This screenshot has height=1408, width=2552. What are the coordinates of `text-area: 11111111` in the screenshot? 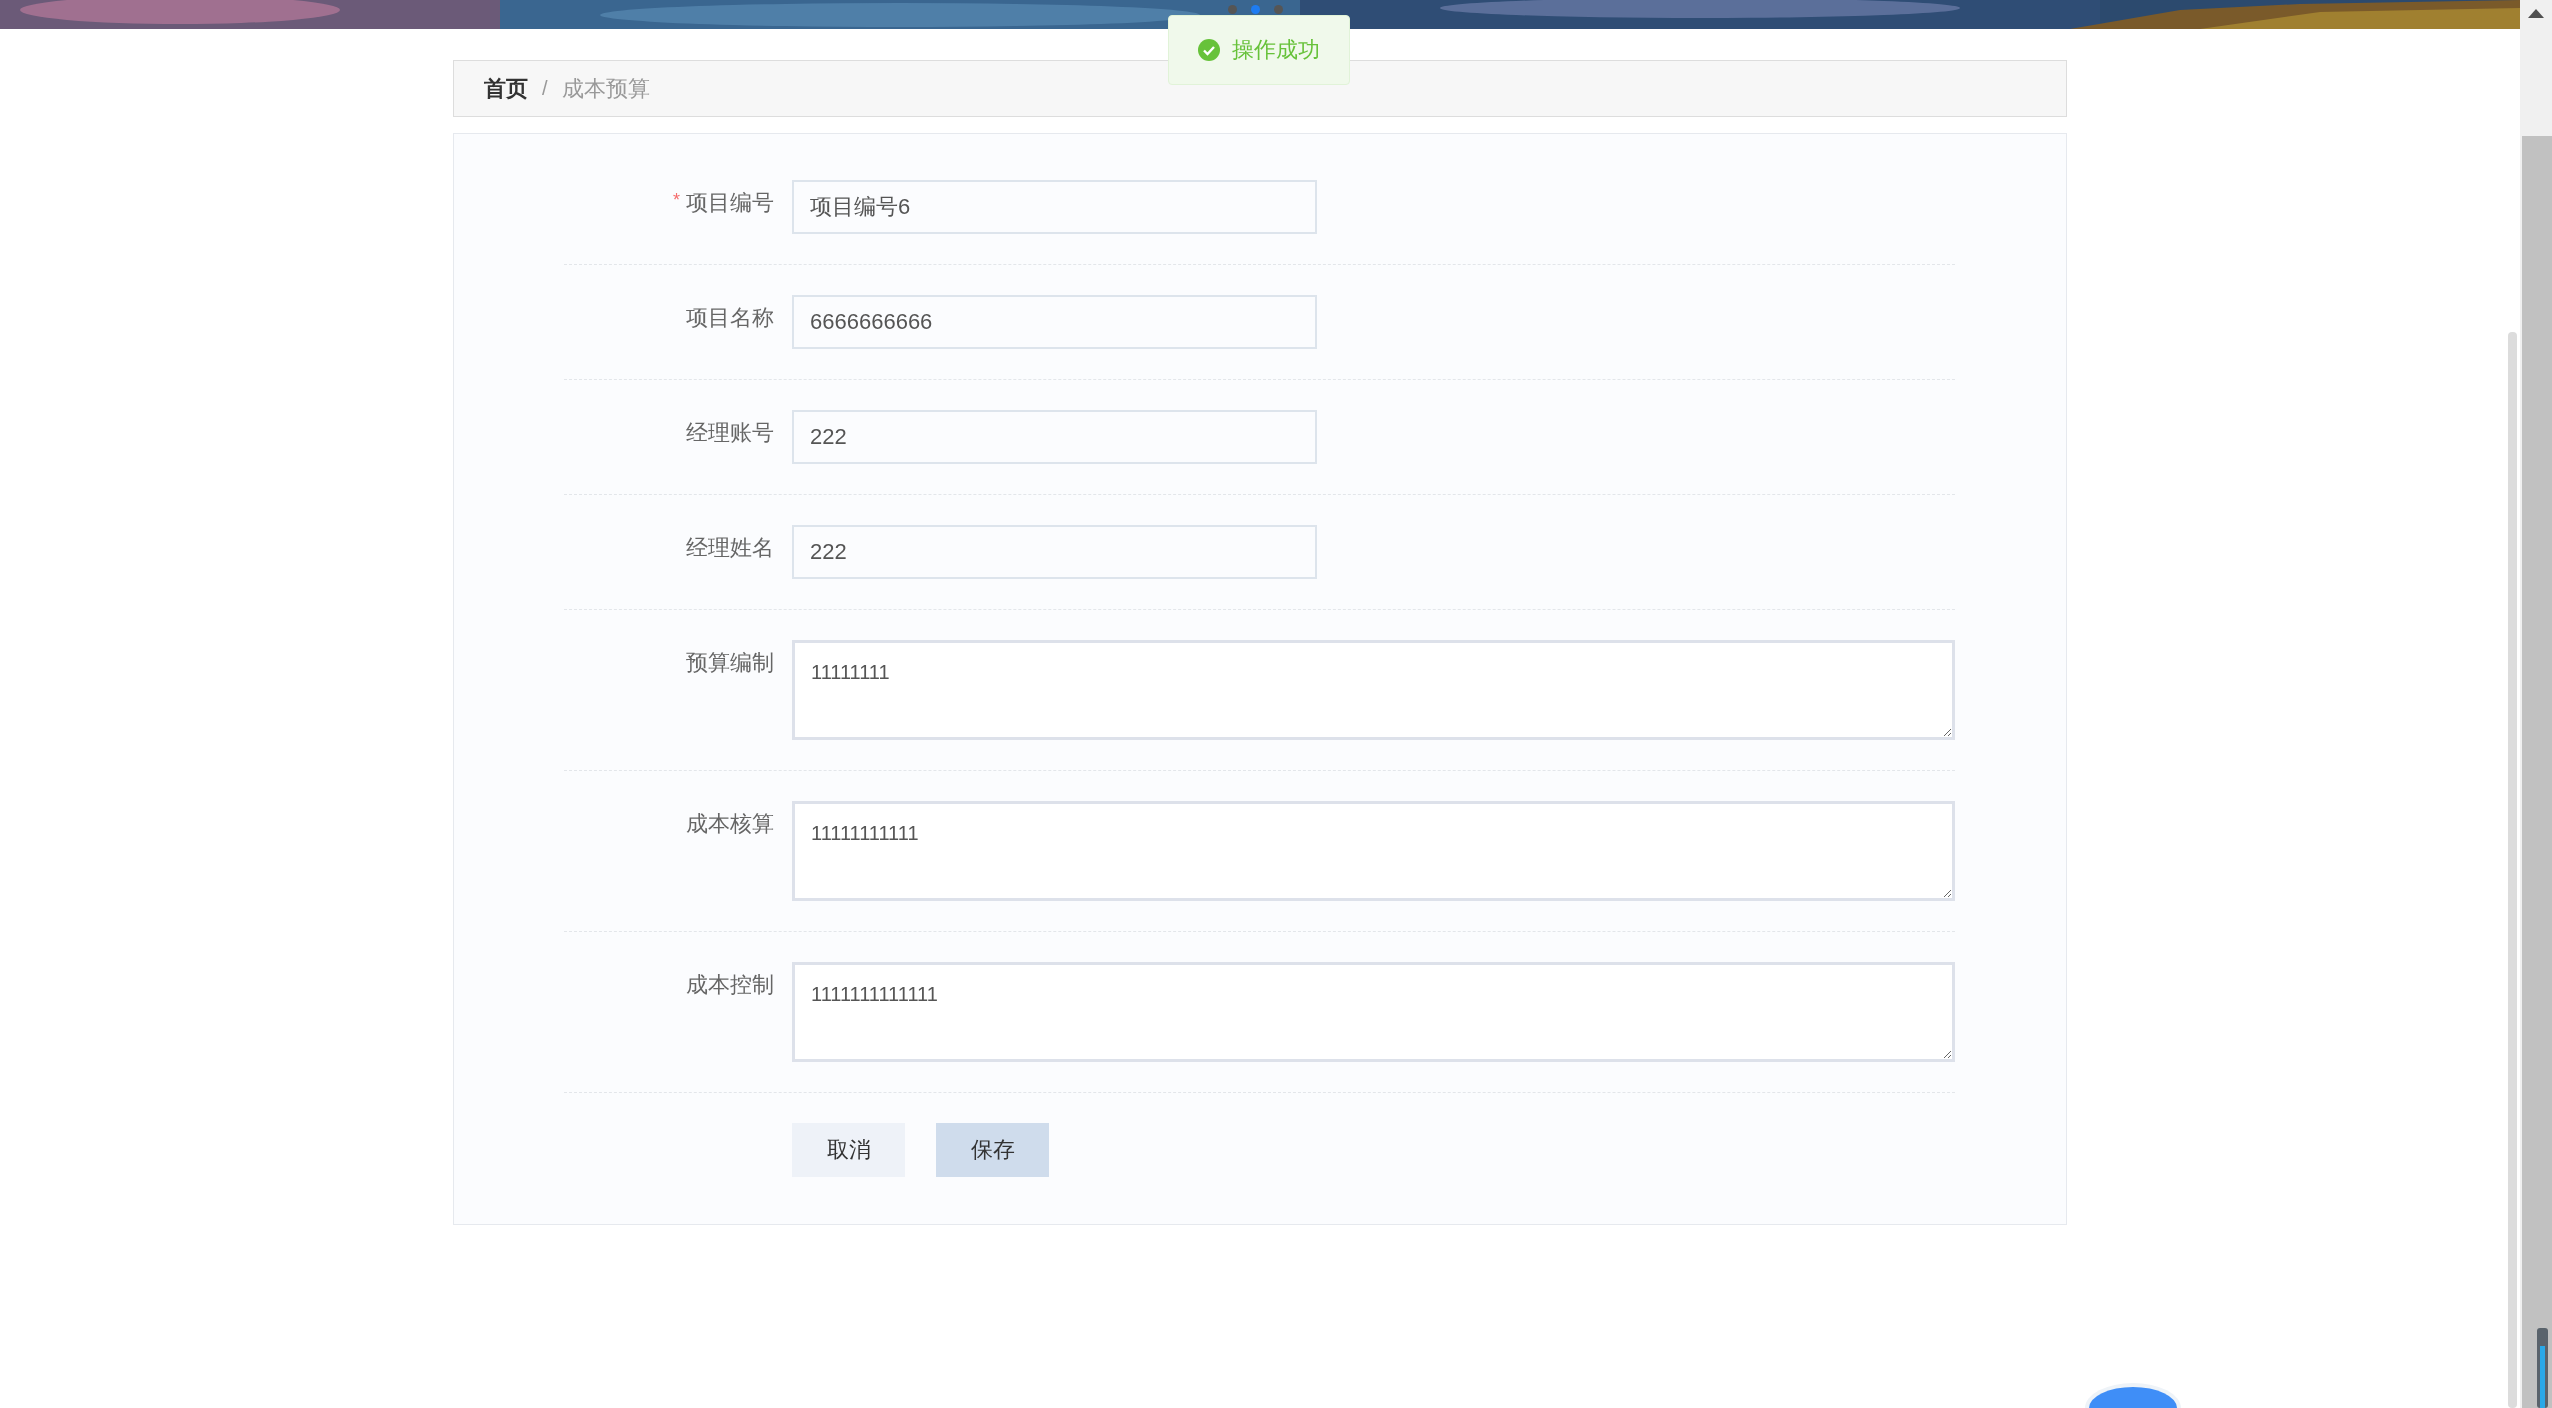 It's located at (1373, 690).